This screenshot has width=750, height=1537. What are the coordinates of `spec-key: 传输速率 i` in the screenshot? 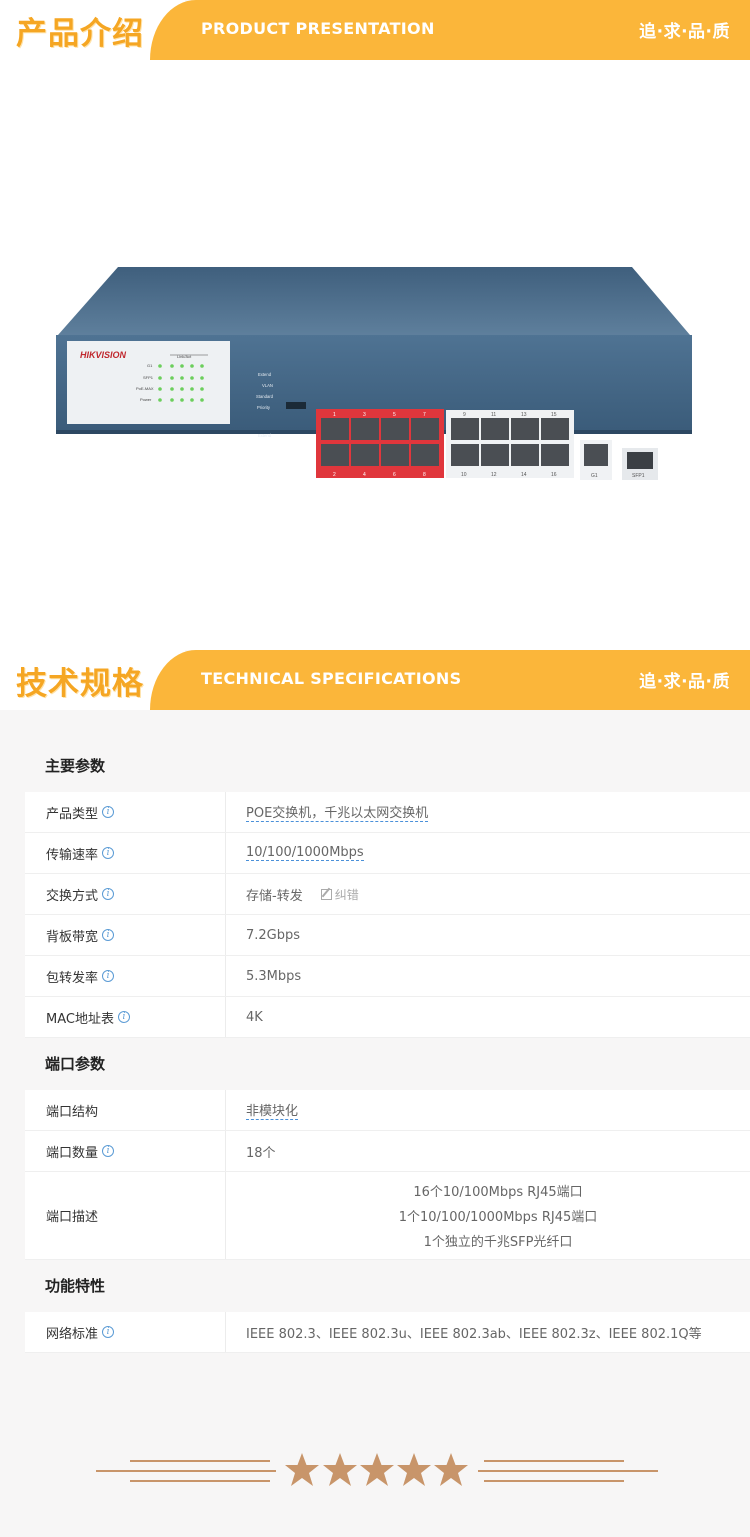 It's located at (125, 853).